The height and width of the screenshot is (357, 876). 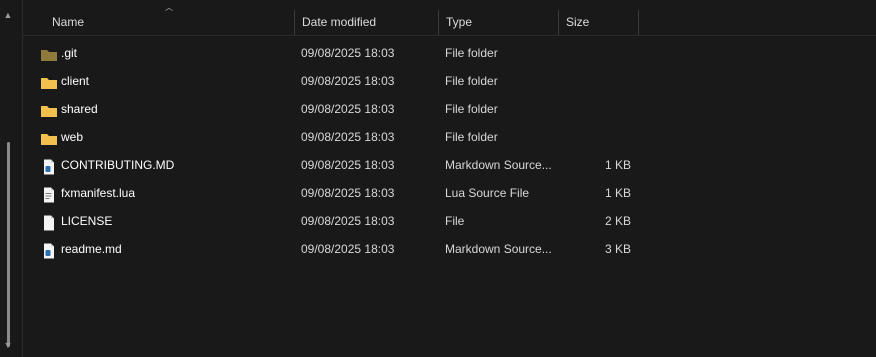 I want to click on column-header-date-label: Date modified, so click(x=339, y=22).